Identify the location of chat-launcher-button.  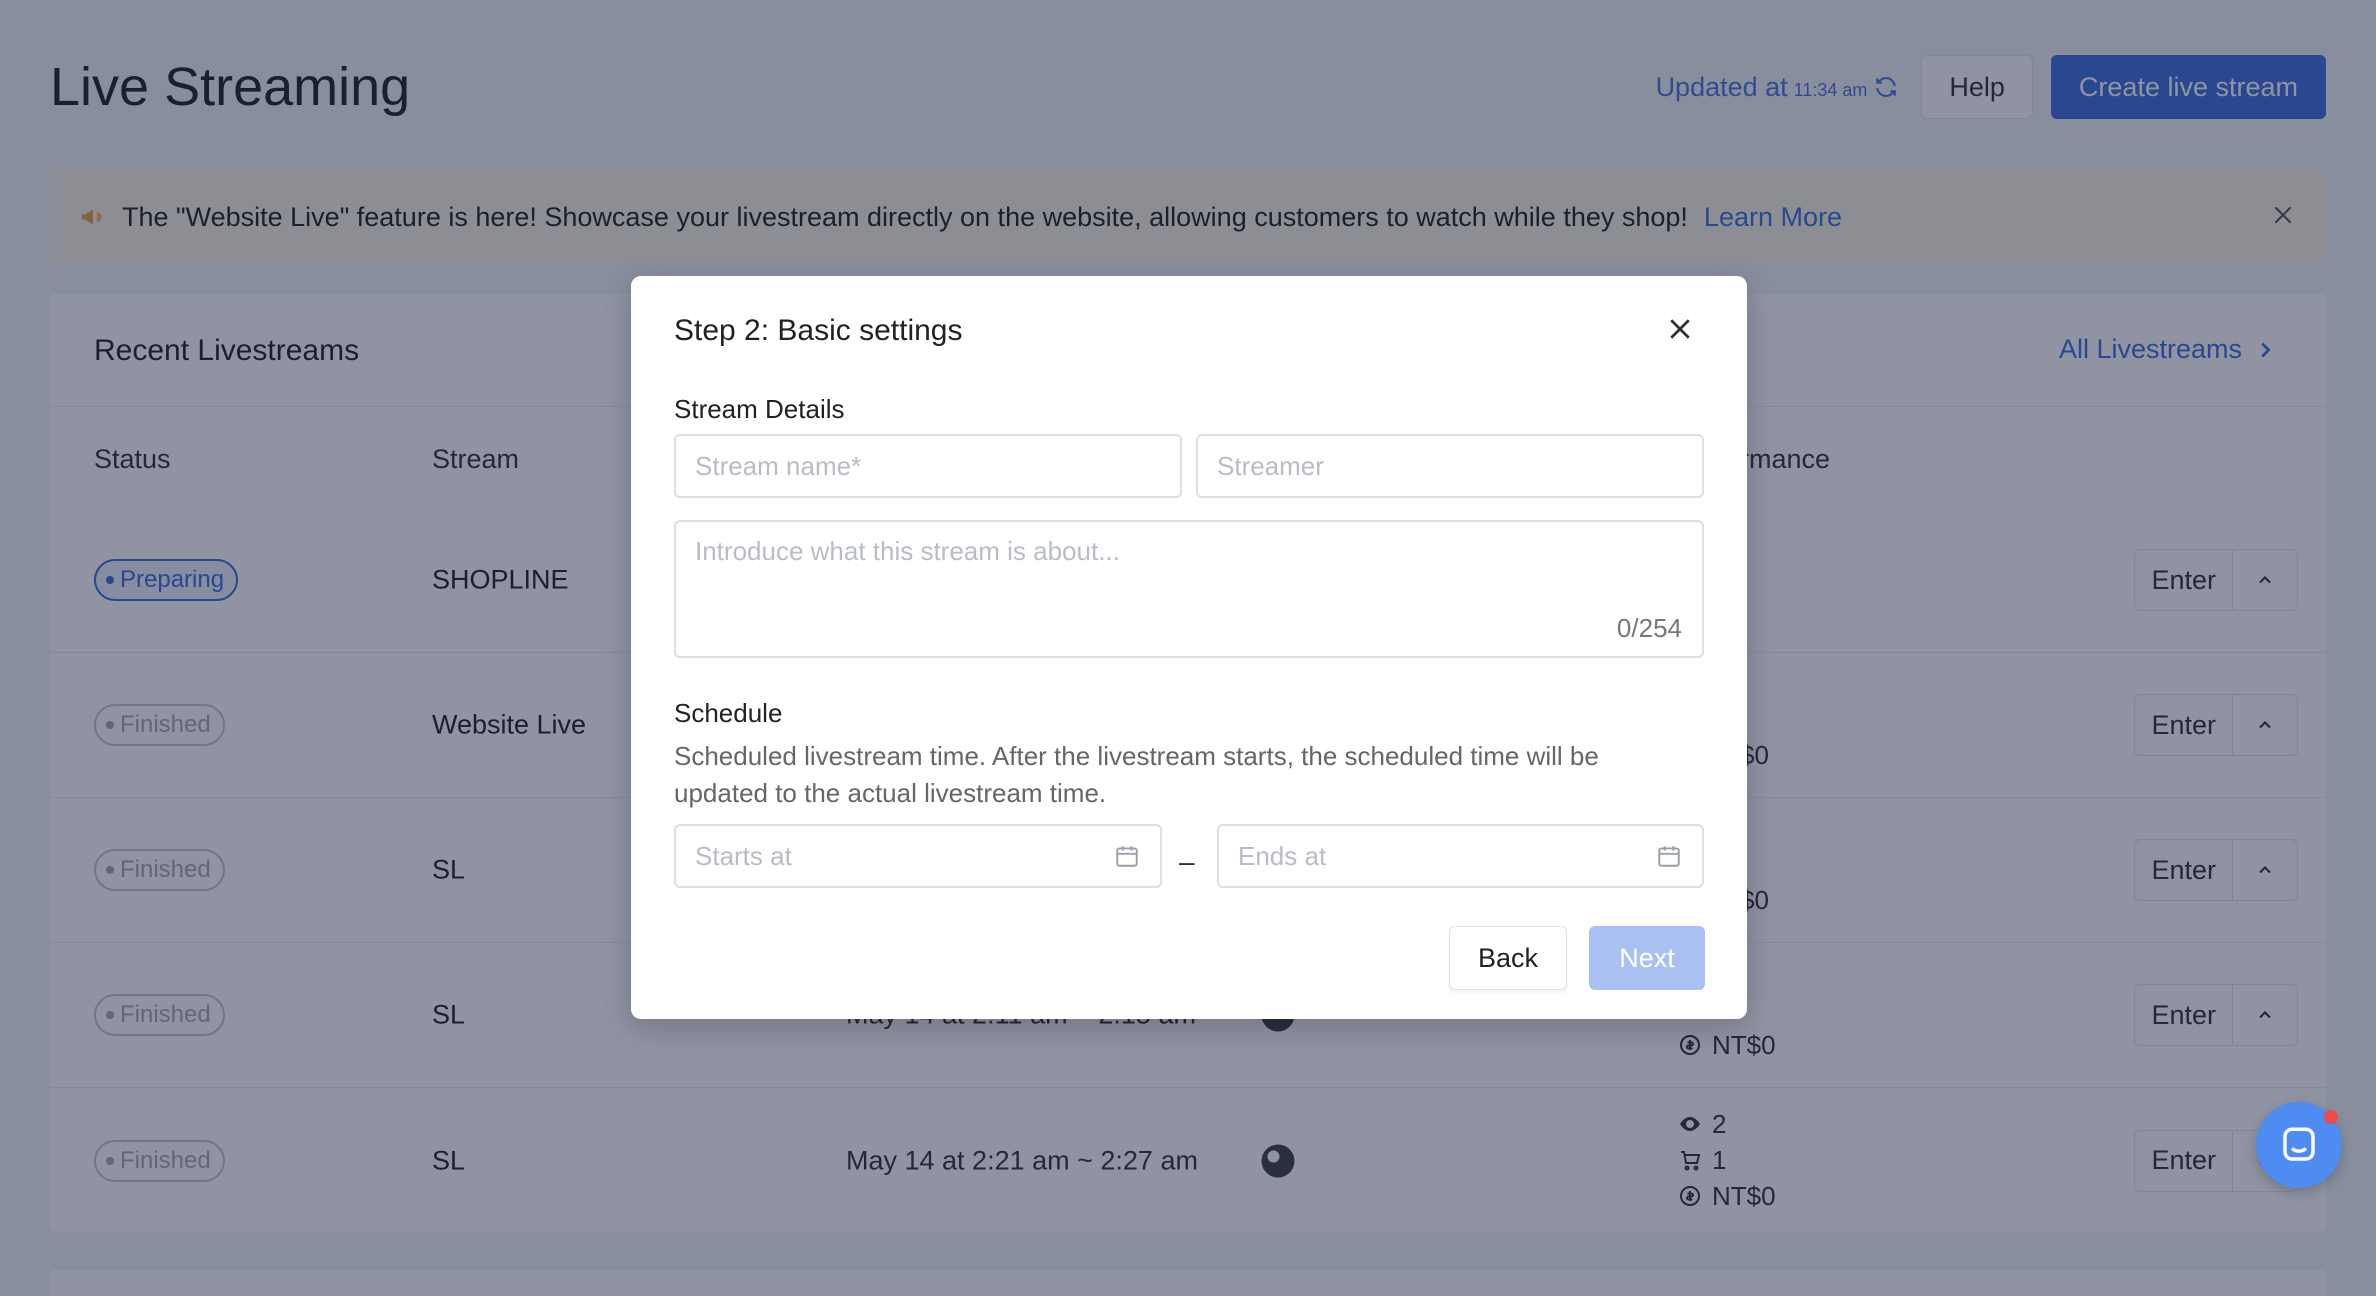
(2299, 1145).